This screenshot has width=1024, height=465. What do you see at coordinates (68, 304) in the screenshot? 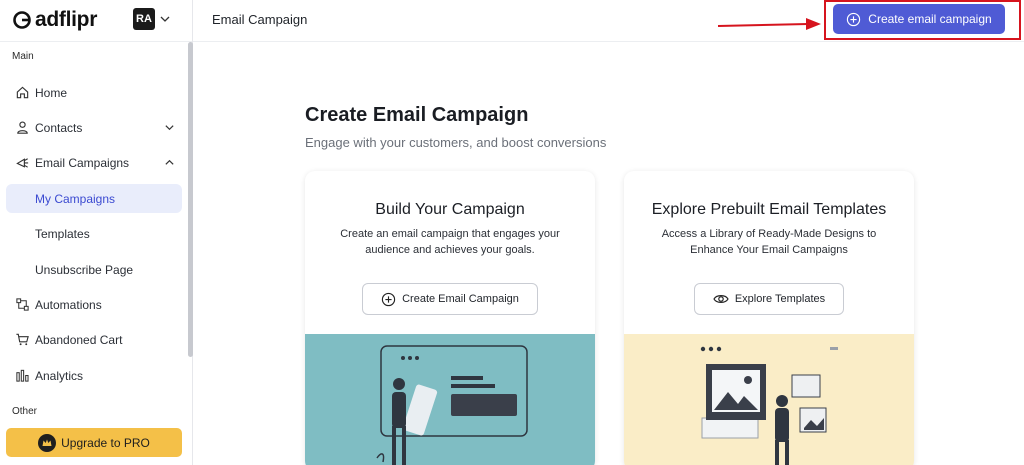
I see `sidebar-item-label: Automations` at bounding box center [68, 304].